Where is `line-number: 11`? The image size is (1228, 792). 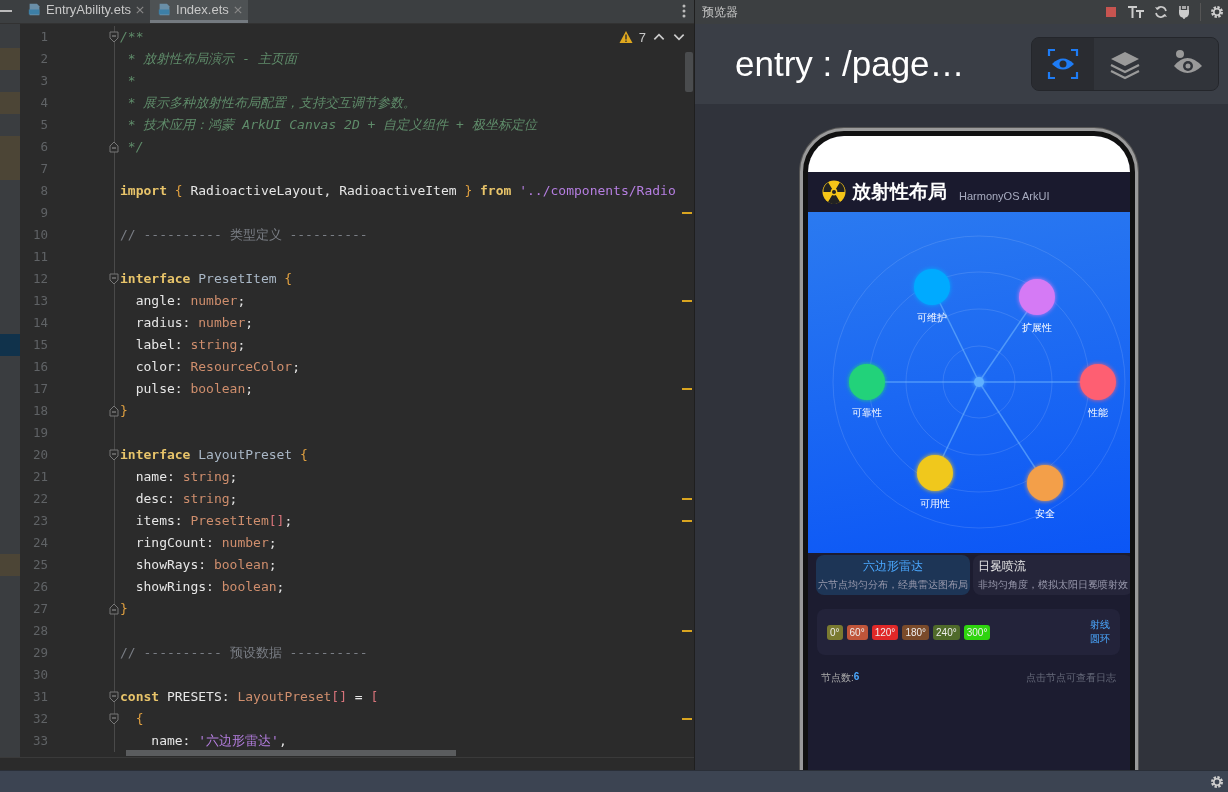
line-number: 11 is located at coordinates (39, 257).